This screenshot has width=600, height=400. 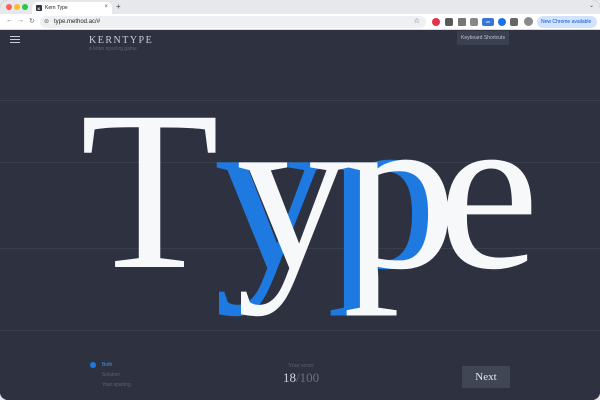 What do you see at coordinates (528, 21) in the screenshot?
I see `profile-avatar` at bounding box center [528, 21].